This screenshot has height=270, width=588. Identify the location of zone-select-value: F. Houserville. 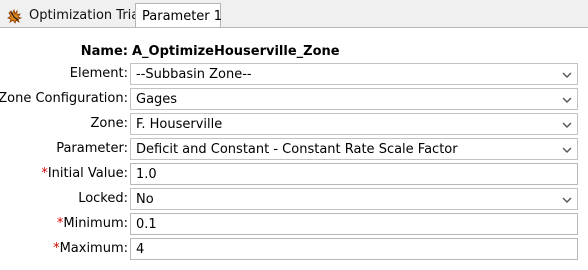
(179, 124).